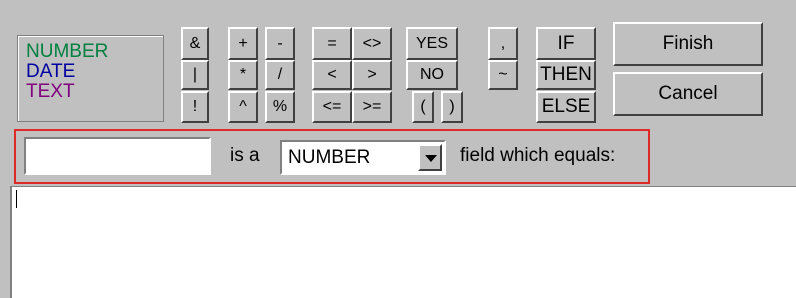  Describe the element at coordinates (243, 75) in the screenshot. I see `multiply-button: *` at that location.